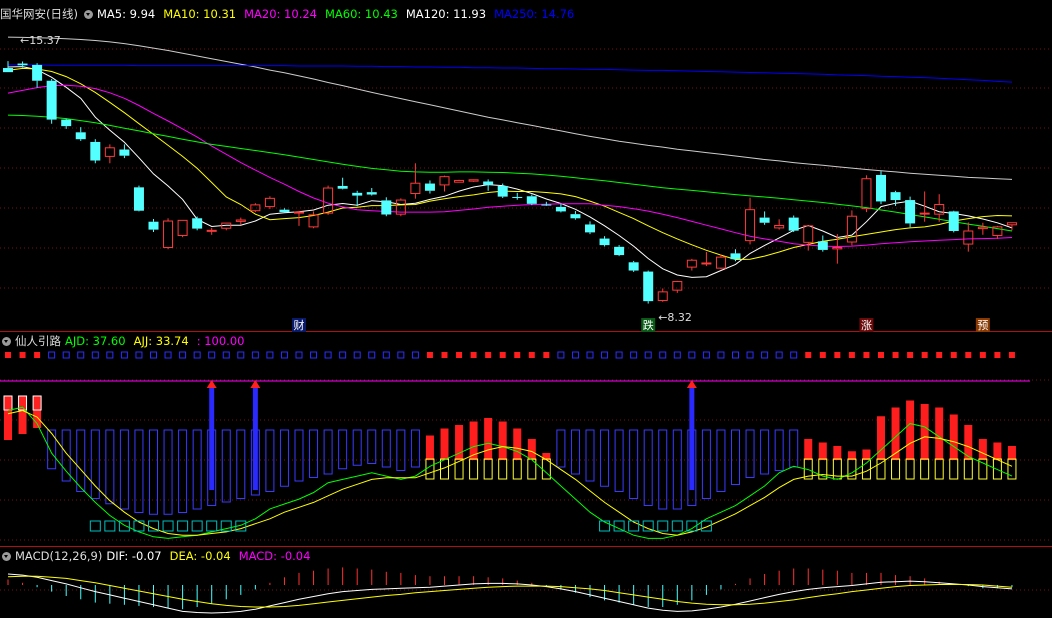 The height and width of the screenshot is (618, 1052). I want to click on low-price-label: ←8.32, so click(675, 317).